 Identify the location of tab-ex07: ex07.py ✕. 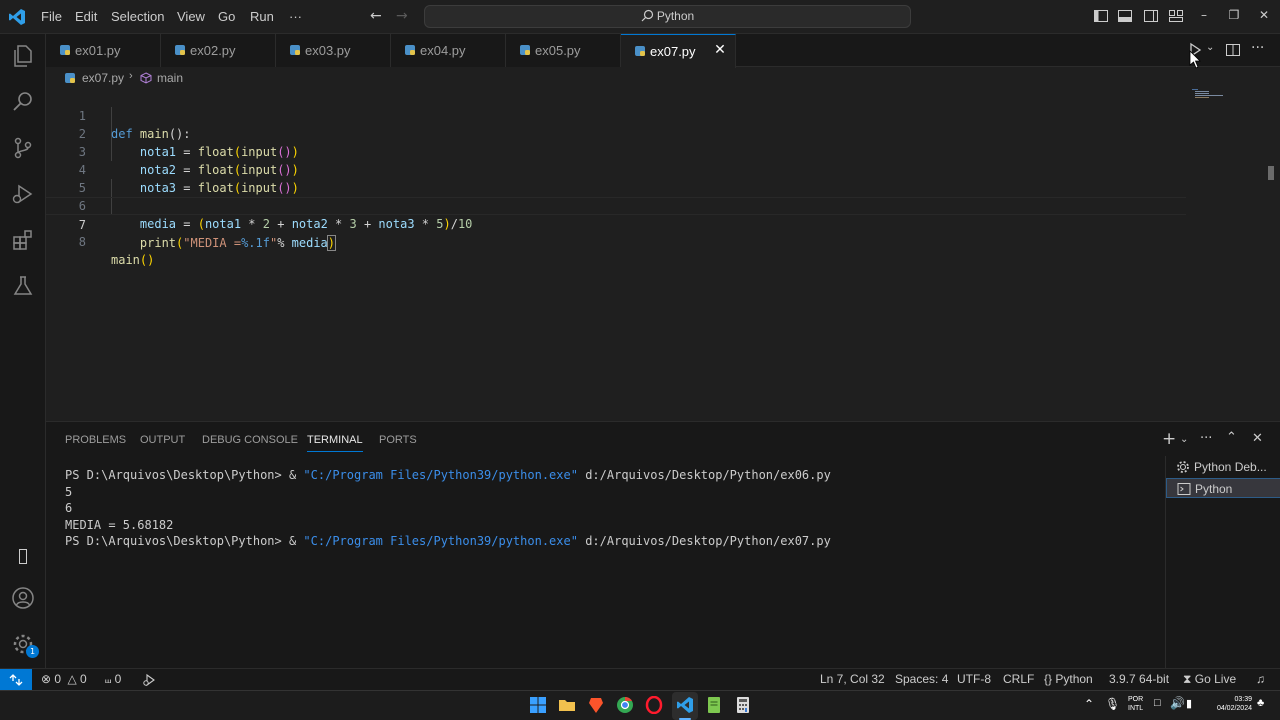
(678, 51).